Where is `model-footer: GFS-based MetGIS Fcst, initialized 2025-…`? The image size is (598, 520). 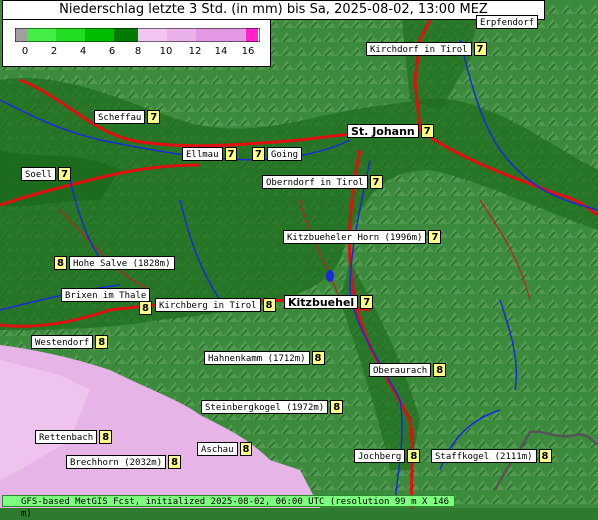
model-footer: GFS-based MetGIS Fcst, initialized 2025-… is located at coordinates (228, 507).